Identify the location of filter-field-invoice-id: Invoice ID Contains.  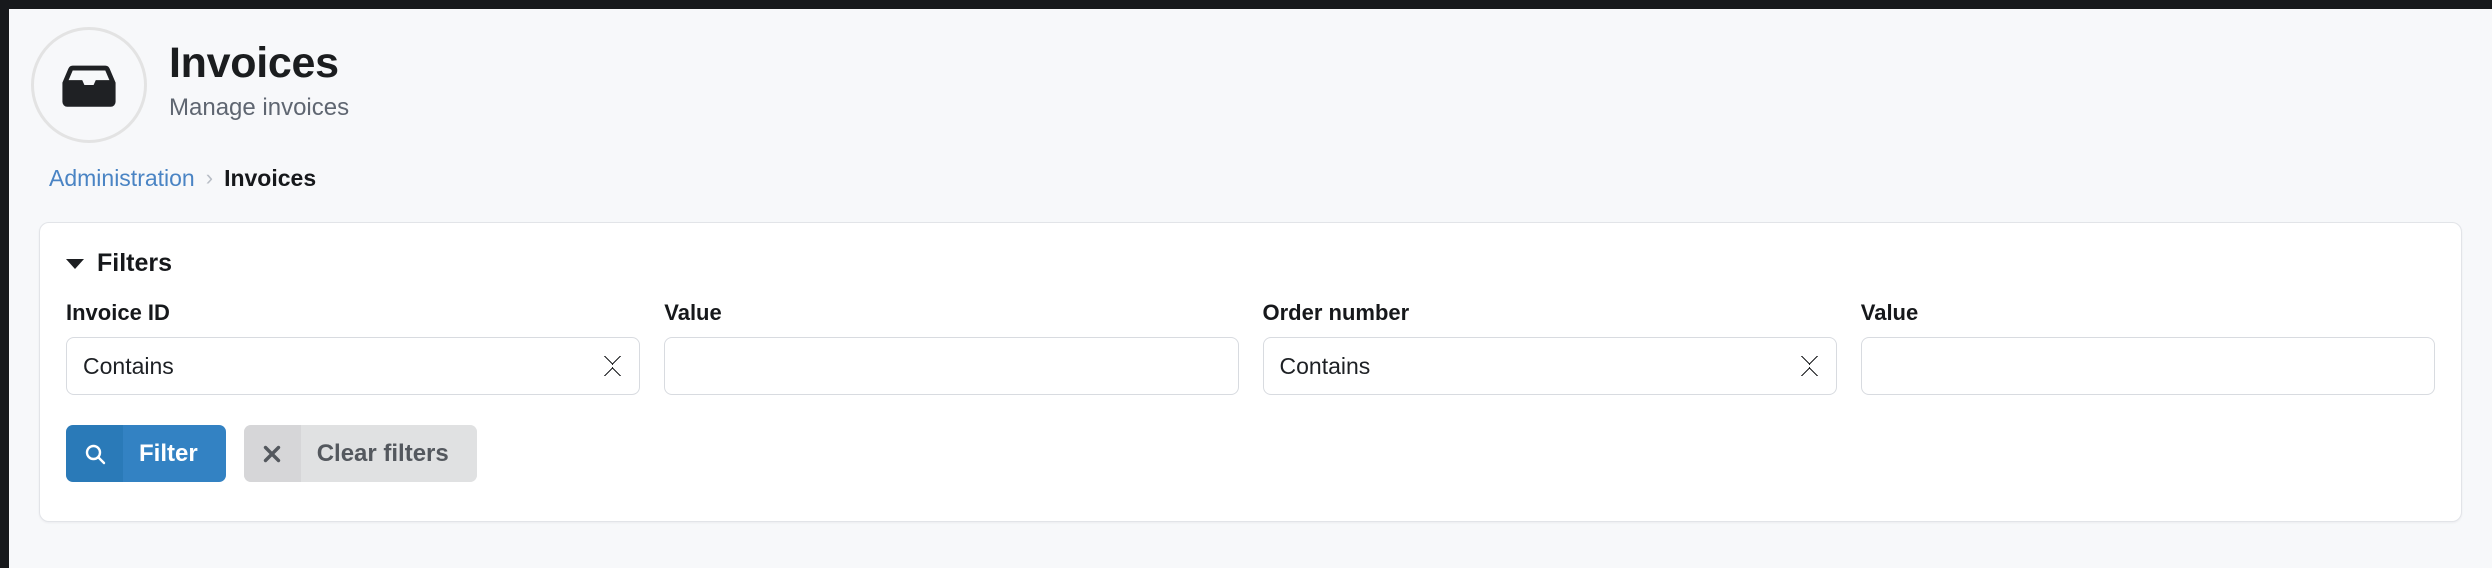
(353, 347).